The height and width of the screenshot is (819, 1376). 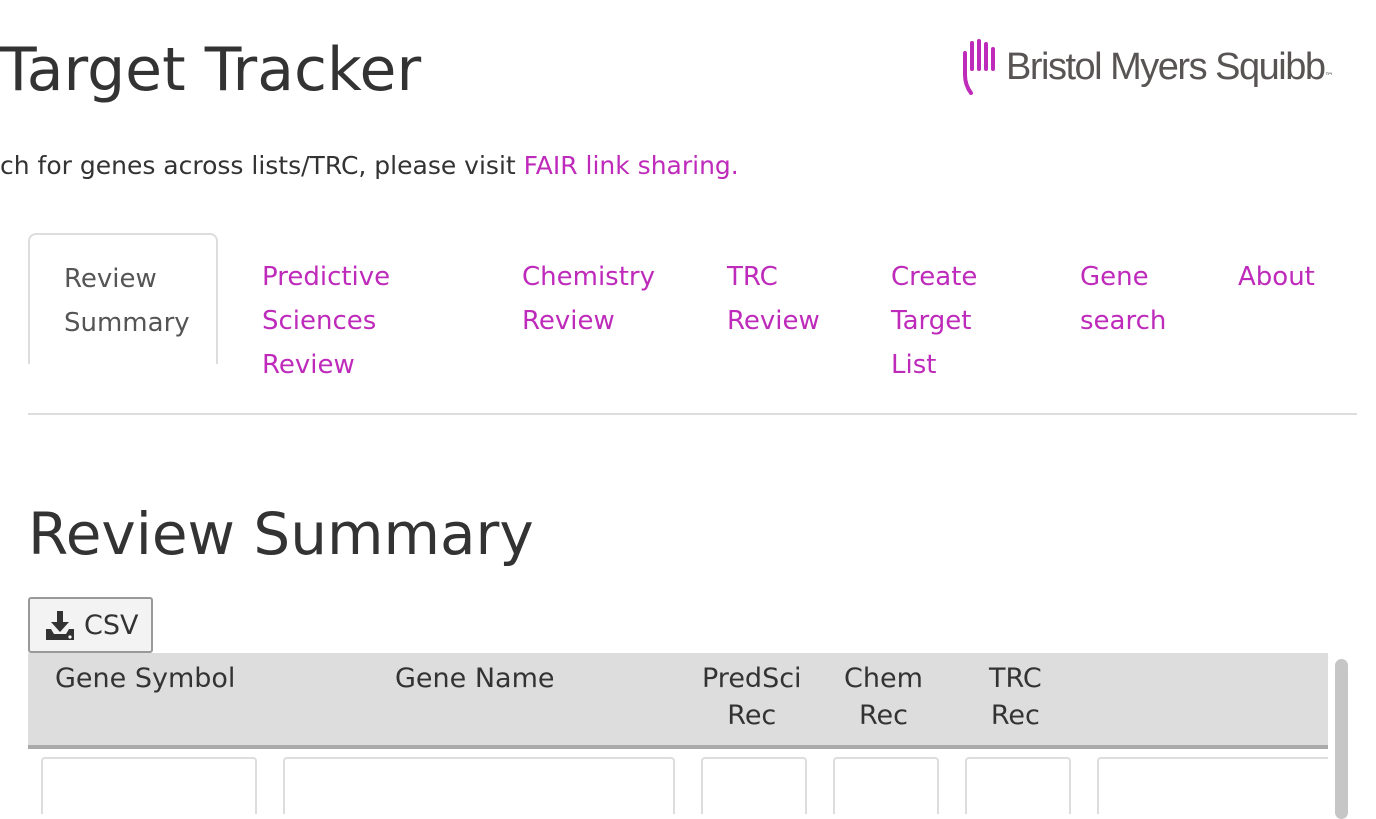 What do you see at coordinates (60, 625) in the screenshot?
I see `download-icon` at bounding box center [60, 625].